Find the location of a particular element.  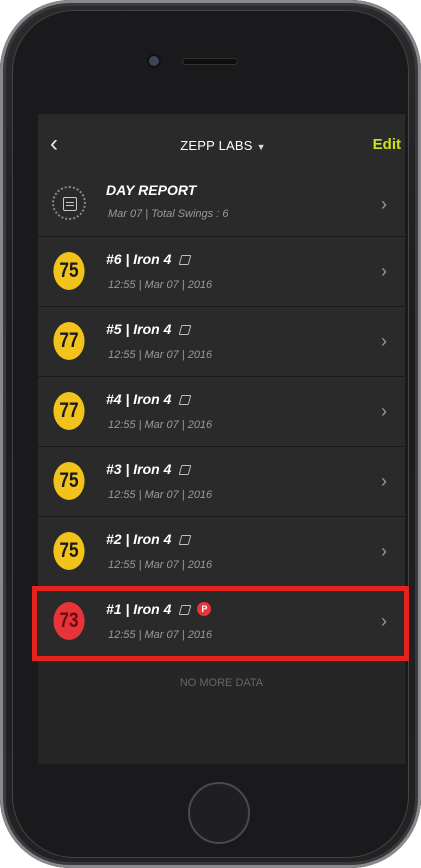

swing-row: 75 #2 | Iron 4 12:55 | Mar 07 | 2016 › is located at coordinates (221, 552).